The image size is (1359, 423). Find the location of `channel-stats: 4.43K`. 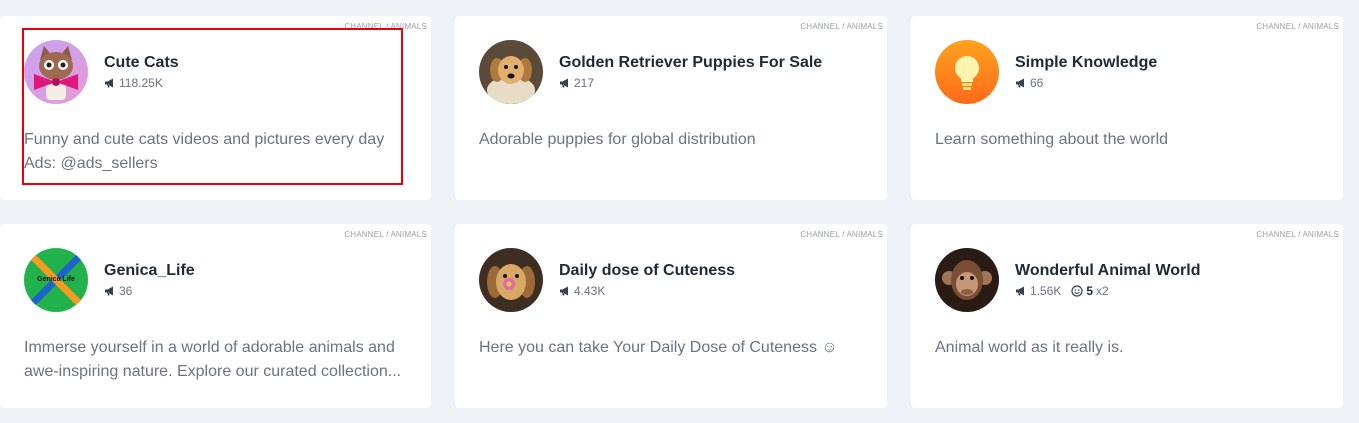

channel-stats: 4.43K is located at coordinates (582, 291).